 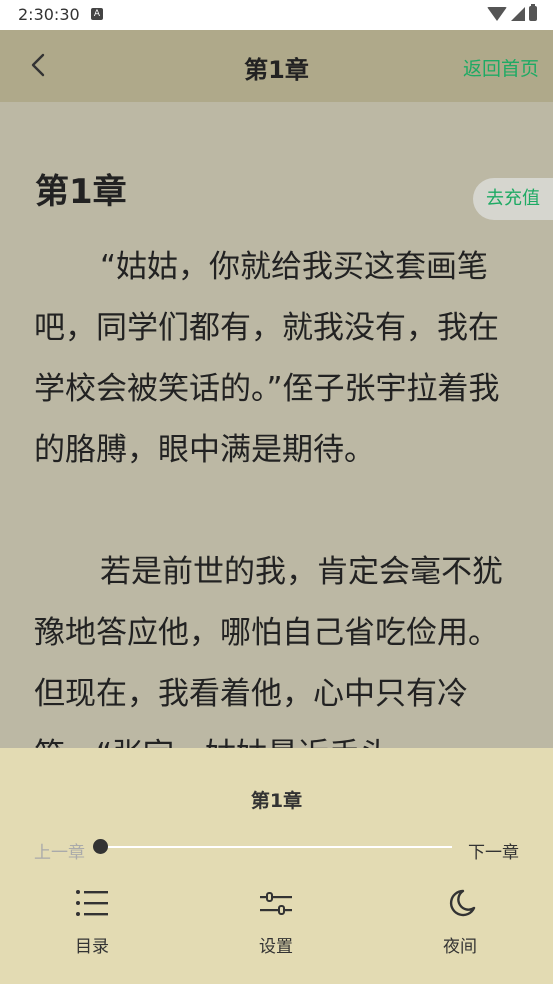 What do you see at coordinates (92, 947) in the screenshot?
I see `tab-label: 目录` at bounding box center [92, 947].